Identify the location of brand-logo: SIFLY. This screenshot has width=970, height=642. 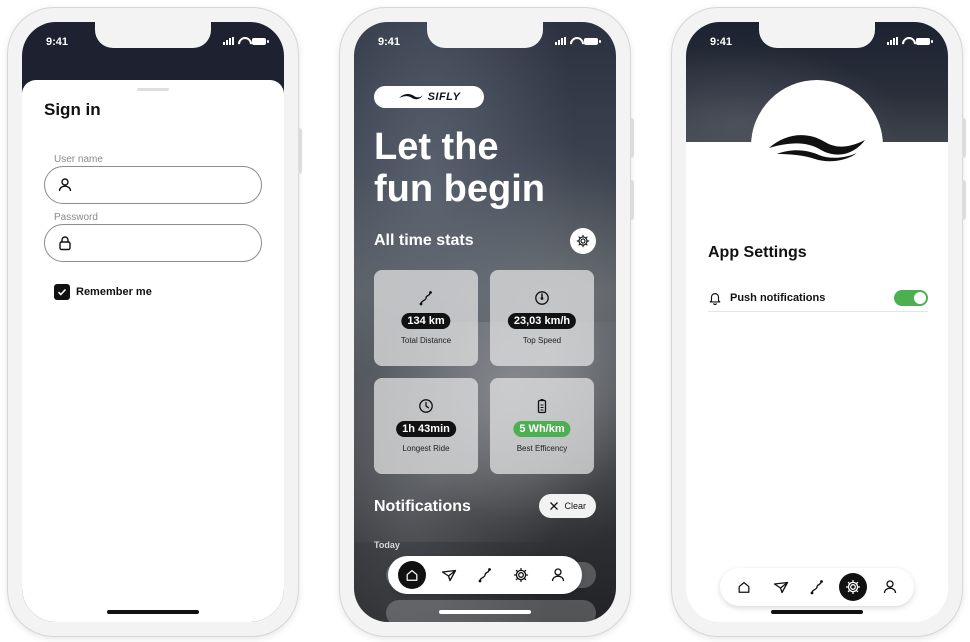
(429, 97).